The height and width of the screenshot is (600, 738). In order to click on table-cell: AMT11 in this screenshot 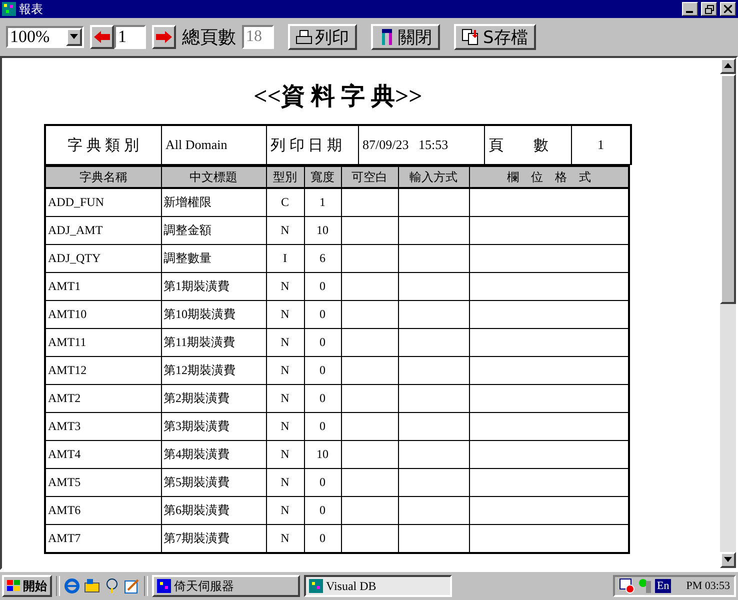, I will do `click(103, 342)`.